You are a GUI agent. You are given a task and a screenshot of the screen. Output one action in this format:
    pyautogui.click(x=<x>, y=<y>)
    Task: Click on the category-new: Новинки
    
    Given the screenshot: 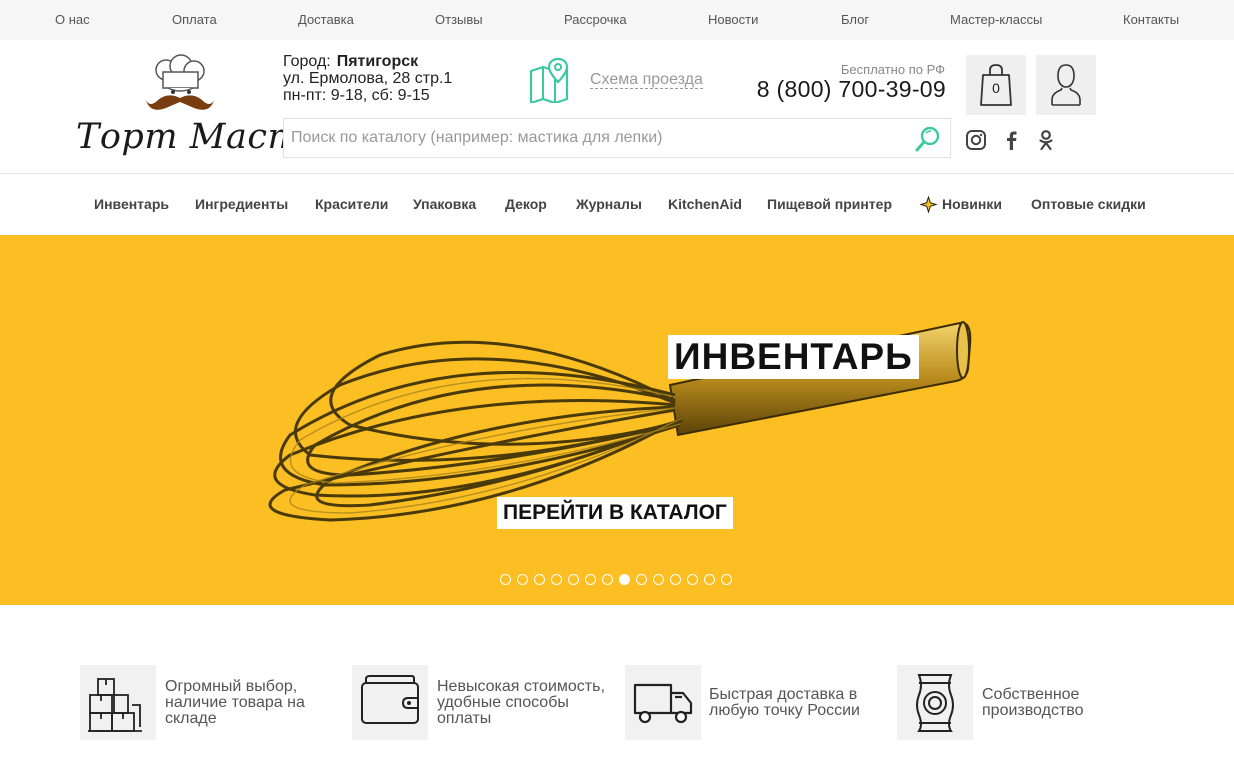 What is the action you would take?
    pyautogui.click(x=972, y=204)
    